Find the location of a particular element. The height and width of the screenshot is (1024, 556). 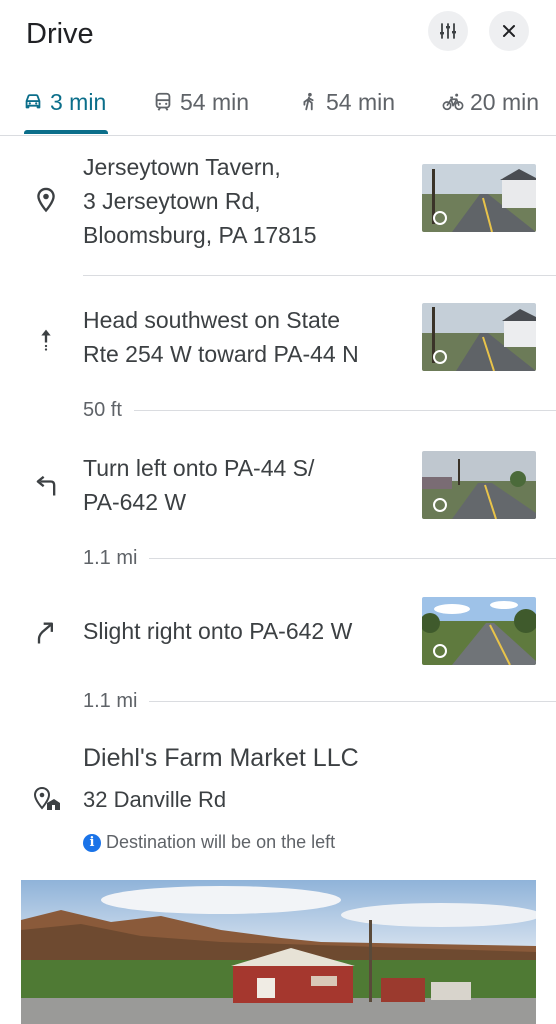

tab-bike: 20 min is located at coordinates (490, 102).